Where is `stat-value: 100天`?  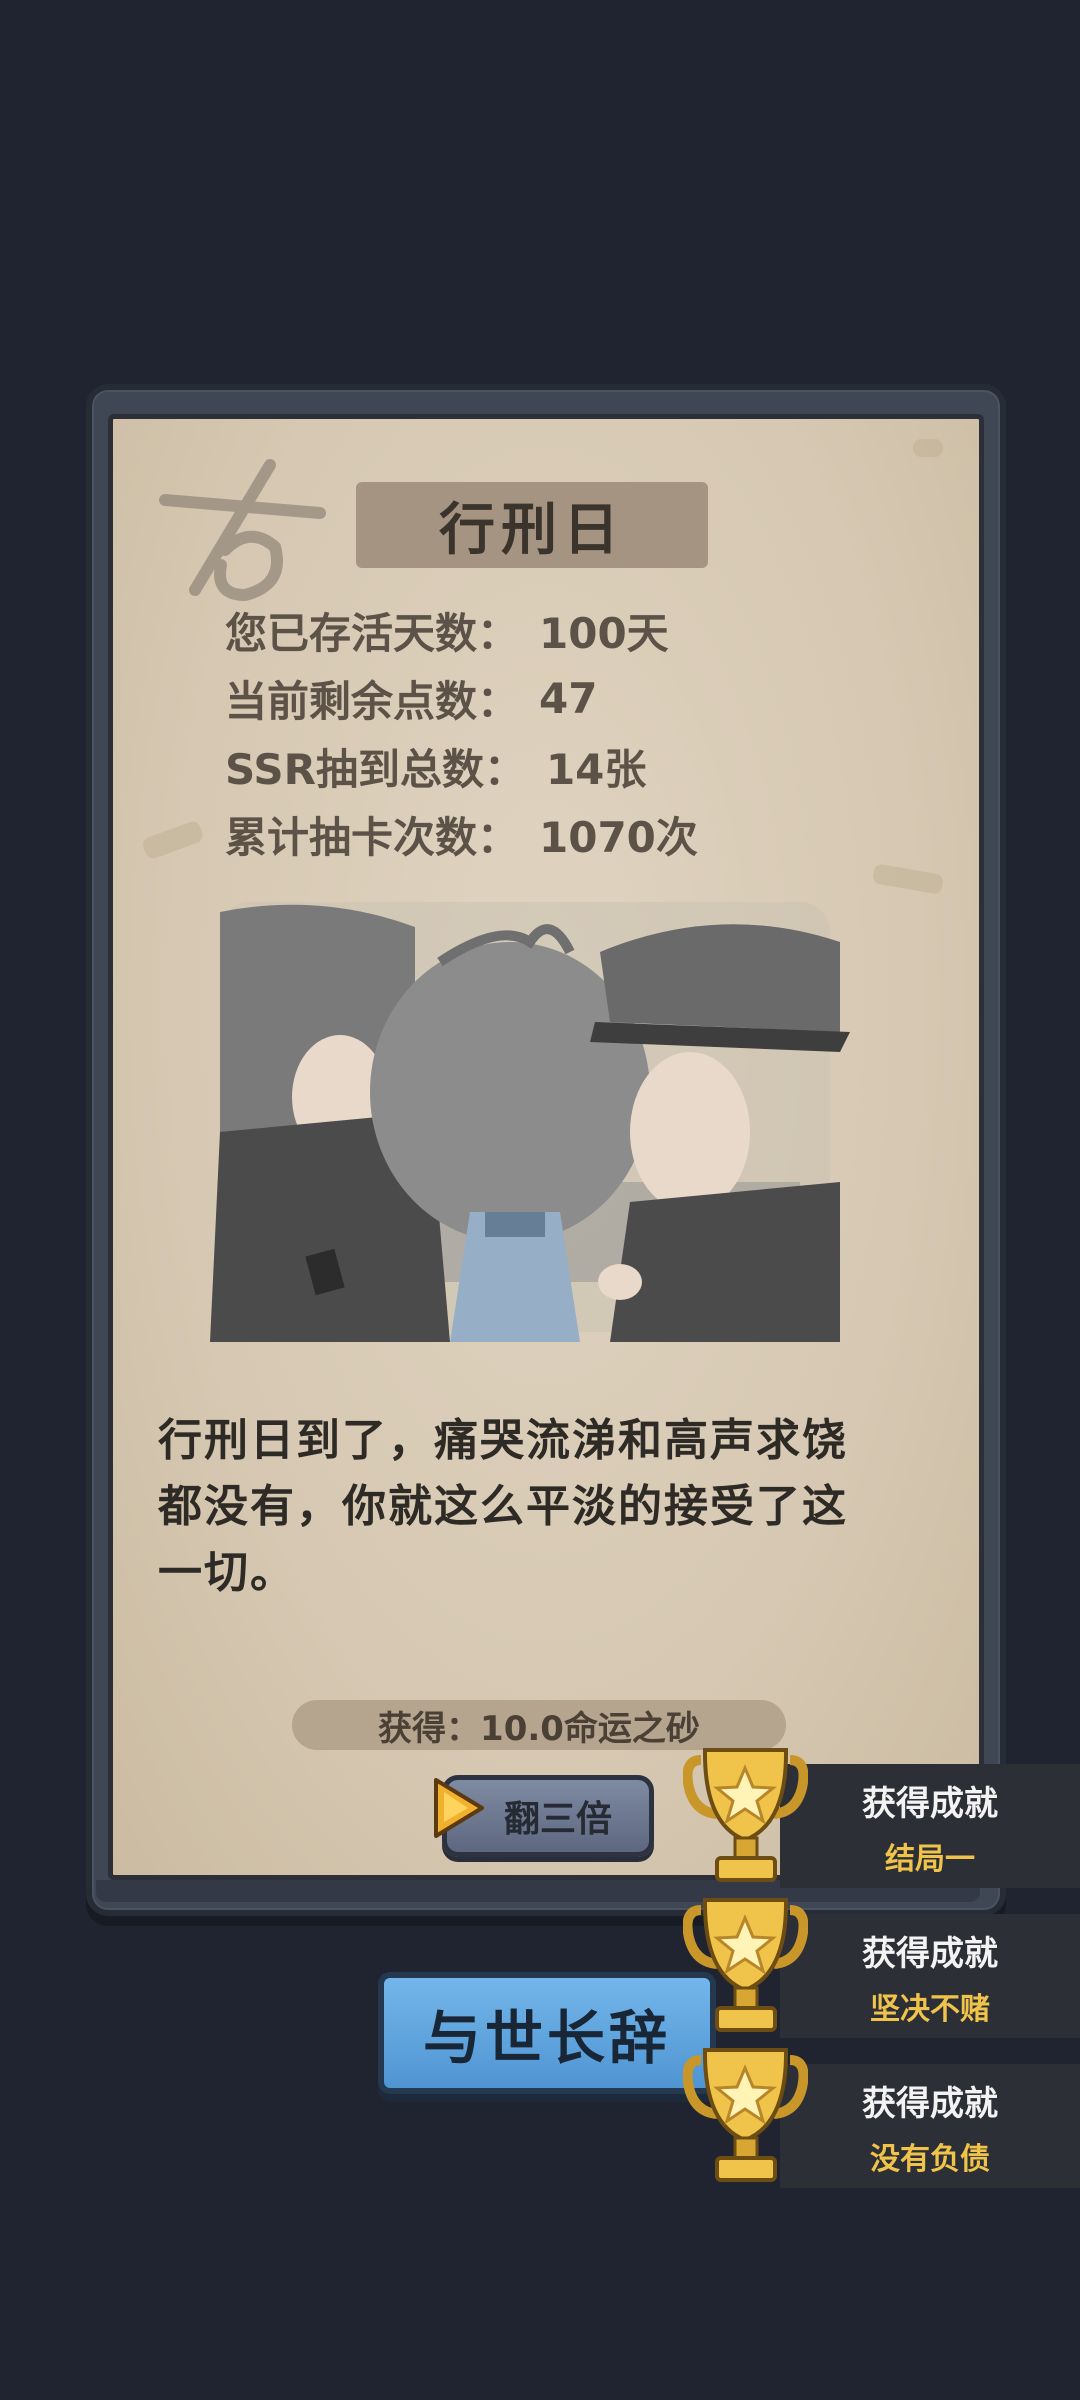 stat-value: 100天 is located at coordinates (604, 633).